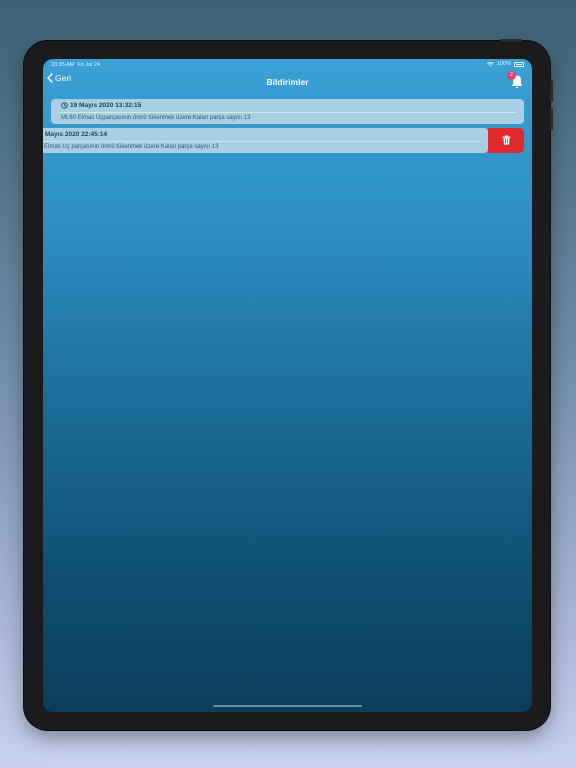 Image resolution: width=576 pixels, height=768 pixels. I want to click on notification-date: Mayıs 2020 22:45:14, so click(76, 134).